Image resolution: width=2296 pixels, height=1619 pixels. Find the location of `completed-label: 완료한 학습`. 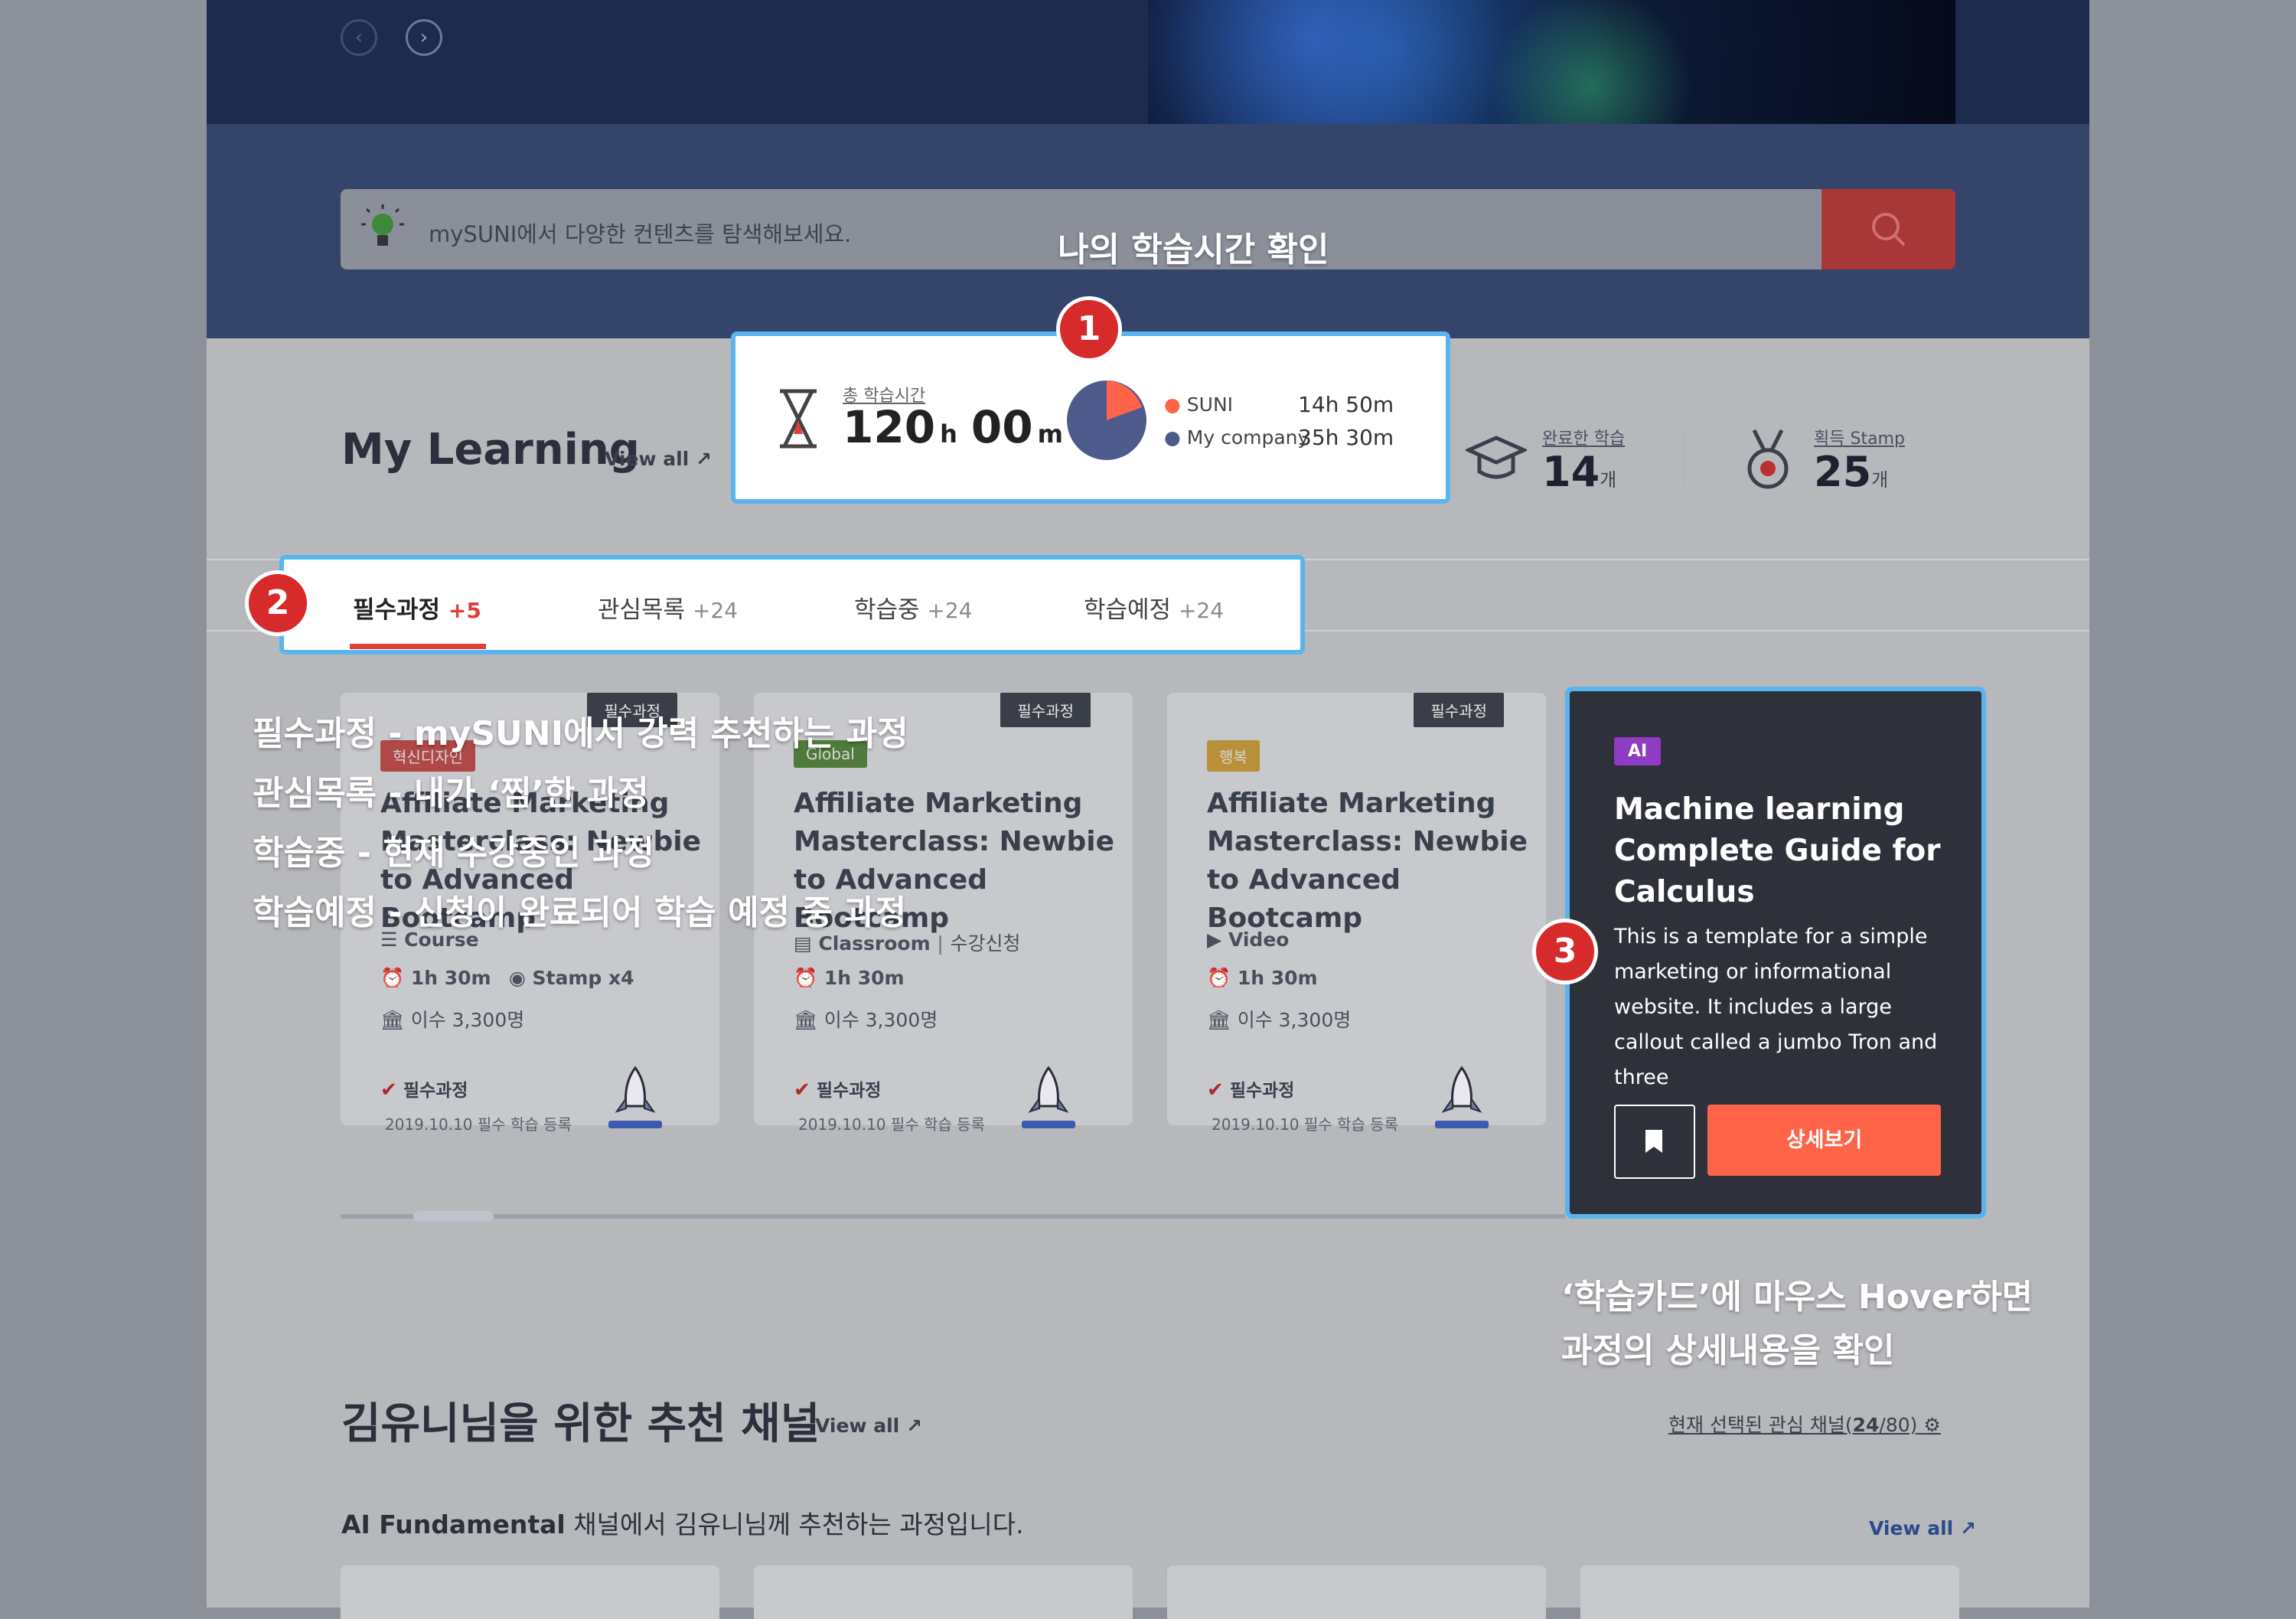

completed-label: 완료한 학습 is located at coordinates (1583, 437).